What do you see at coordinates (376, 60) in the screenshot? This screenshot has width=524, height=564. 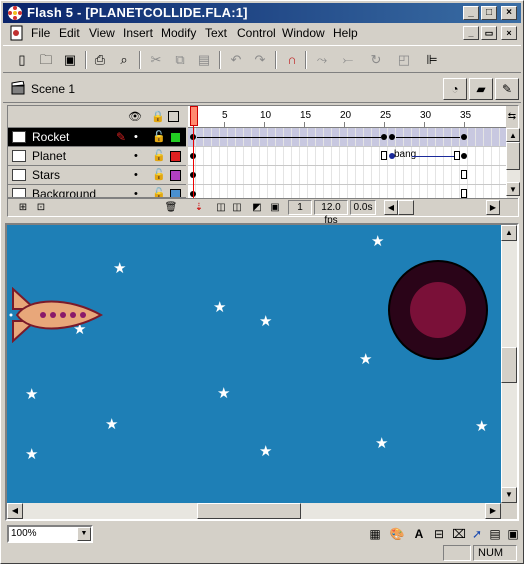 I see `rotate-icon: ↻` at bounding box center [376, 60].